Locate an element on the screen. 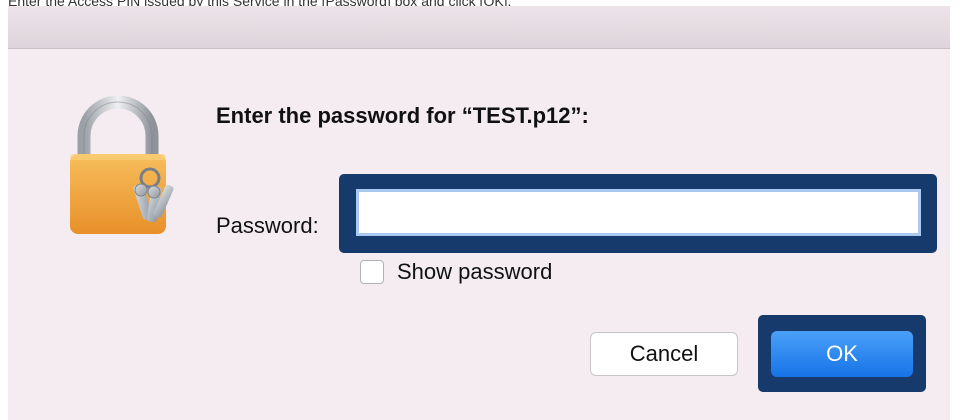 The image size is (958, 420). keychain-lock-icon is located at coordinates (121, 165).